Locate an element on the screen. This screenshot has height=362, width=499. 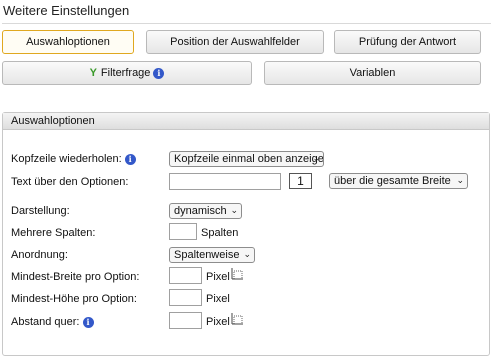
abstand-quer-label: Abstand quer: i is located at coordinates (52, 322).